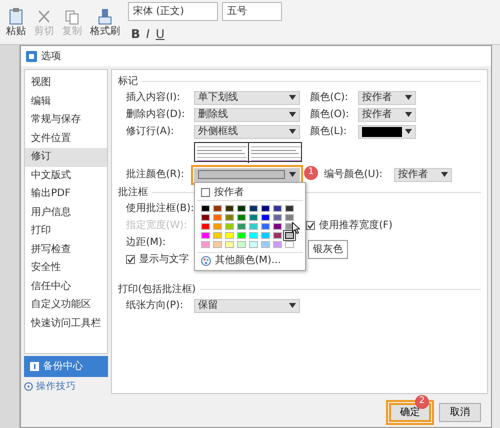 This screenshot has height=428, width=500. I want to click on toolbar-button: 格式刷, so click(105, 22).